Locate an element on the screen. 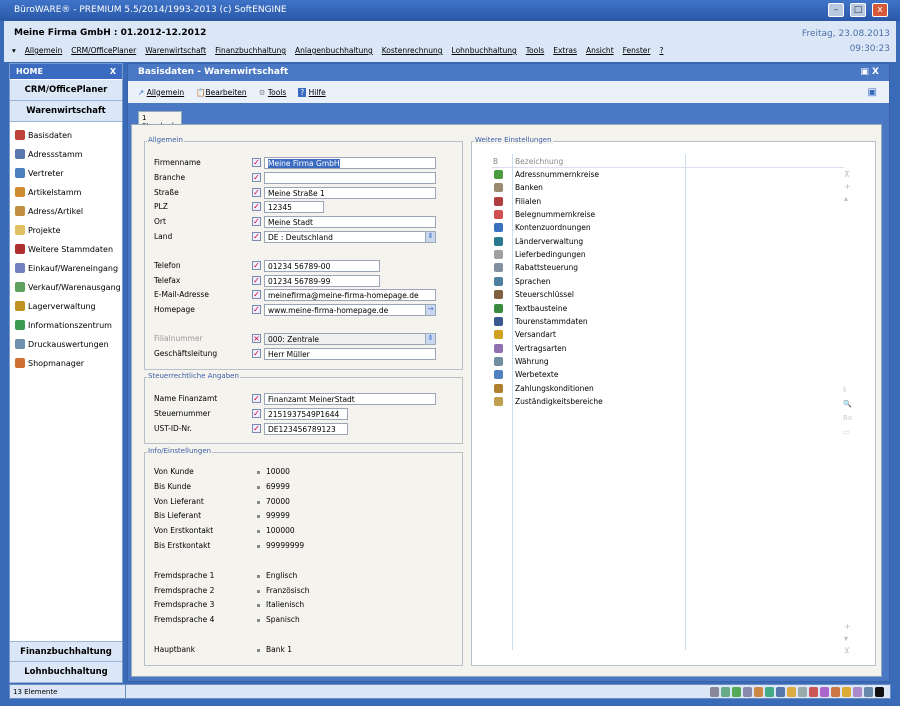 The width and height of the screenshot is (900, 706). list-item: Kontenzuordnungen is located at coordinates (553, 227).